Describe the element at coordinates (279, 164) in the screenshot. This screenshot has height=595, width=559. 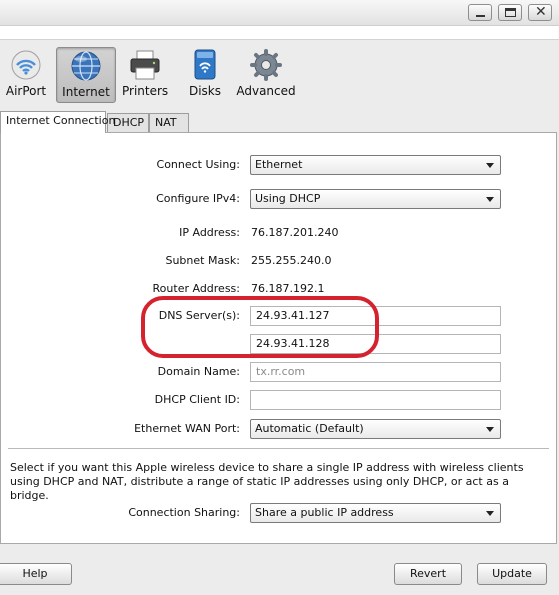
I see `connect-using-value: Ethernet` at that location.